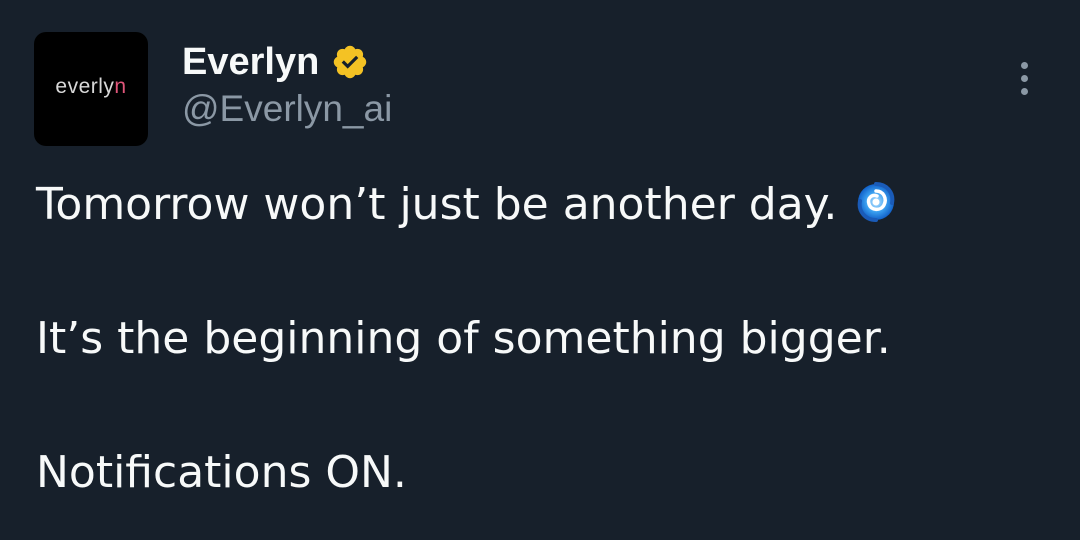 The width and height of the screenshot is (1080, 540). What do you see at coordinates (463, 338) in the screenshot?
I see `tweet-line-2: It’s the beginning of something bigger.` at bounding box center [463, 338].